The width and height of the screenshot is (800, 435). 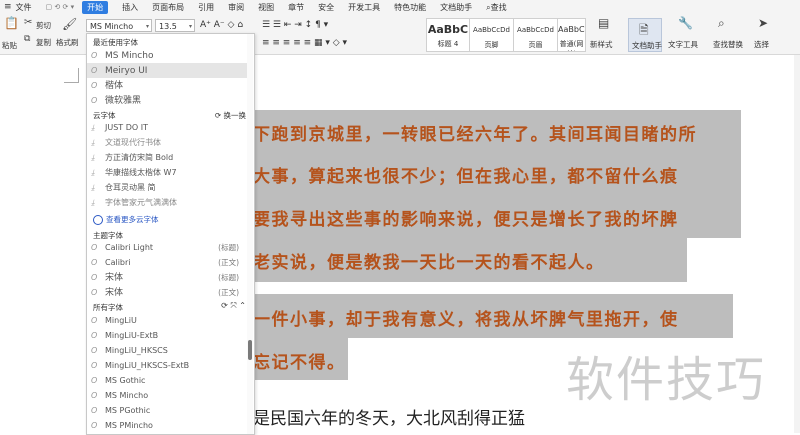 I want to click on menu-references: 引用, so click(x=206, y=7).